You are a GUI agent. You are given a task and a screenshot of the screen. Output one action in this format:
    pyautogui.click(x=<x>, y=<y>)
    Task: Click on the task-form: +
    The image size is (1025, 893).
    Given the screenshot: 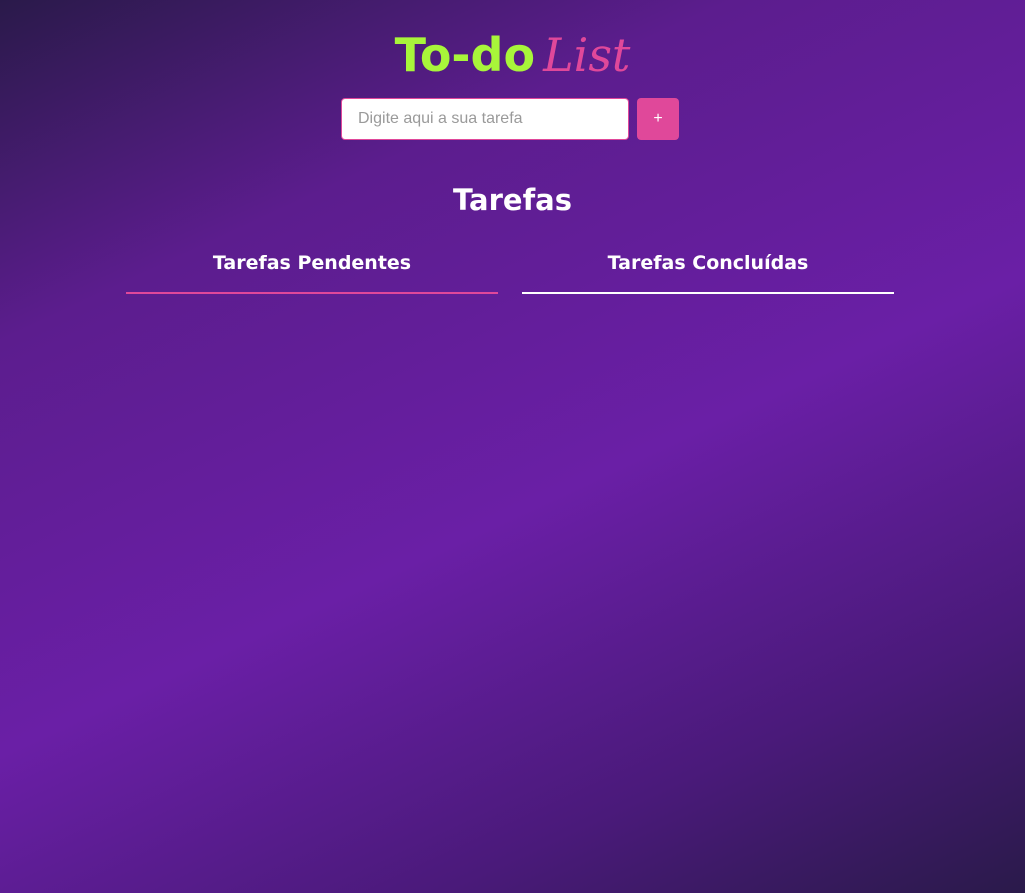 What is the action you would take?
    pyautogui.click(x=511, y=119)
    